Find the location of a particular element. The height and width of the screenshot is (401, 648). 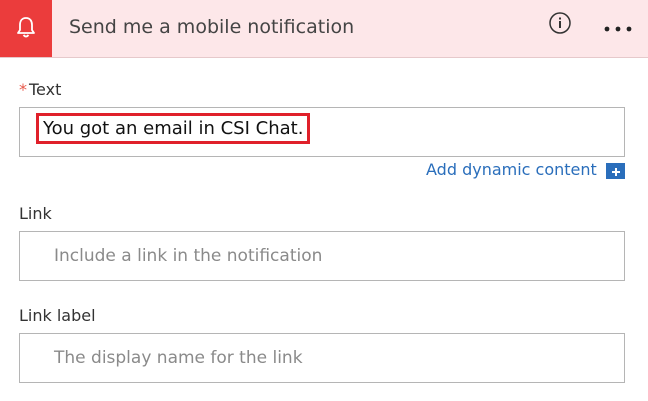

info-icon is located at coordinates (560, 25).